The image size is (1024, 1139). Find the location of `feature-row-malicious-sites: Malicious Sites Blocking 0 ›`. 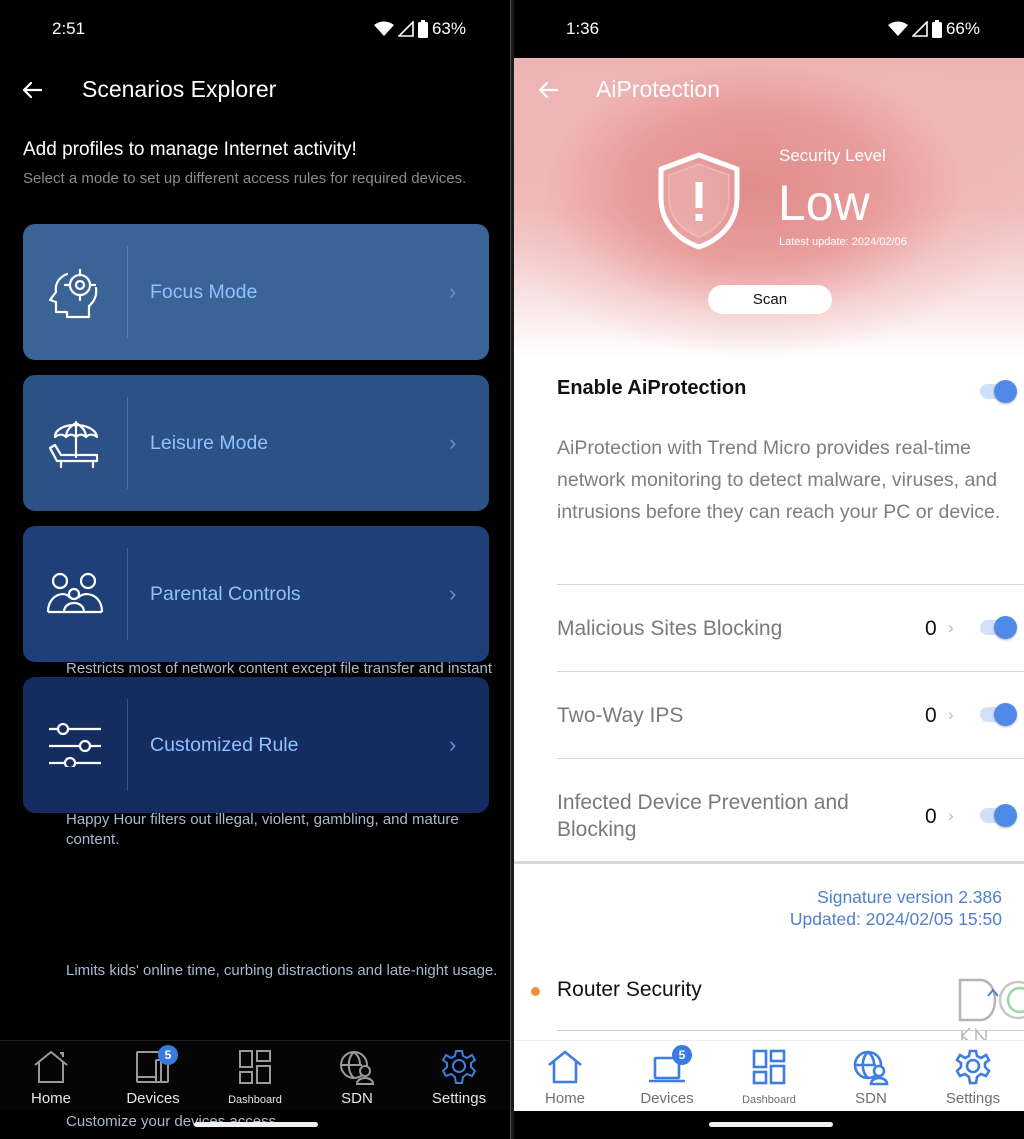

feature-row-malicious-sites: Malicious Sites Blocking 0 › is located at coordinates (790, 635).